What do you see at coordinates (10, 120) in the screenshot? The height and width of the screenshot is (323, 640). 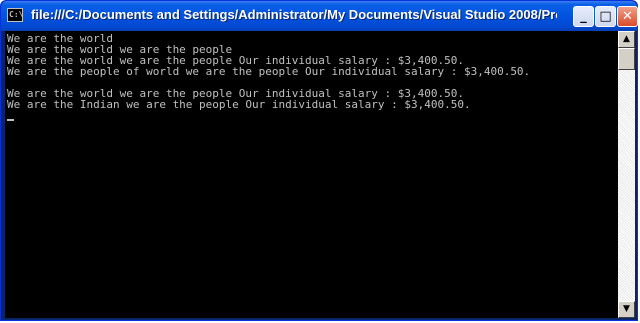 I see `text-cursor` at bounding box center [10, 120].